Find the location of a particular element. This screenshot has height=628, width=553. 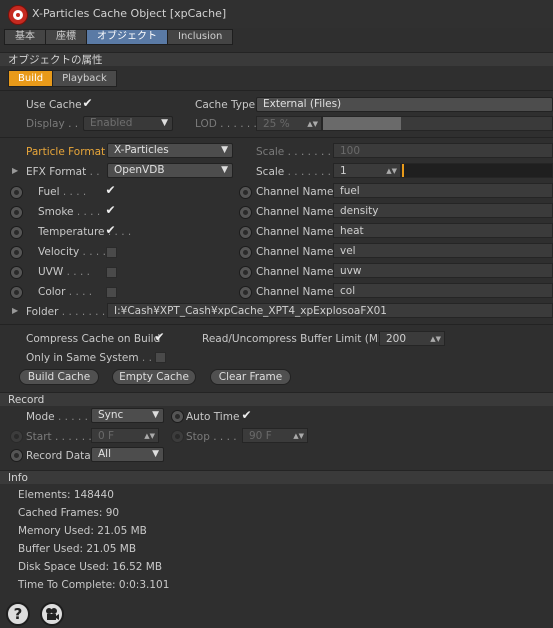

build-cache-button: Build Cache is located at coordinates (59, 377).